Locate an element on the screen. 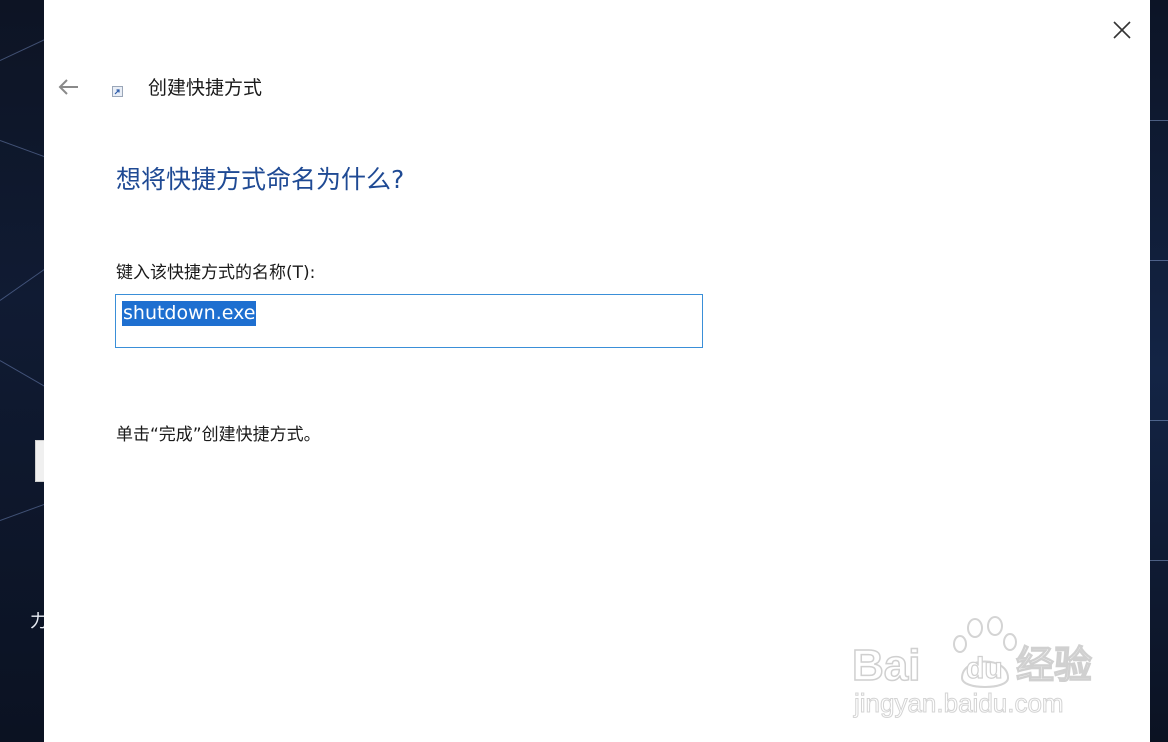  back-arrow-icon is located at coordinates (68, 87).